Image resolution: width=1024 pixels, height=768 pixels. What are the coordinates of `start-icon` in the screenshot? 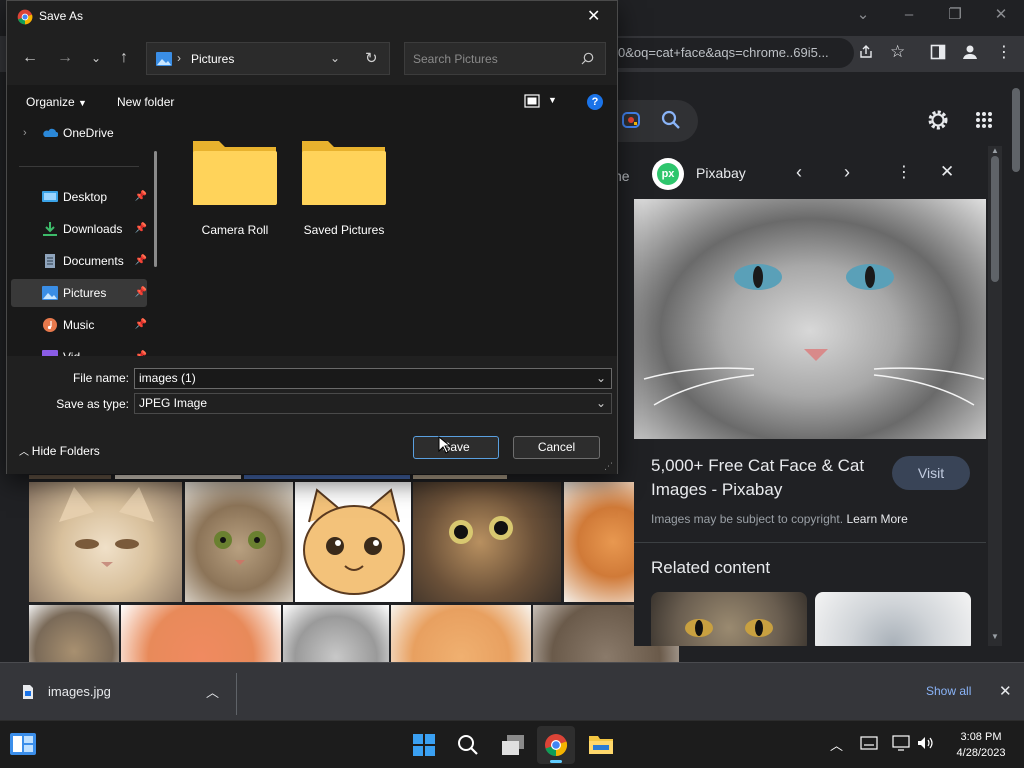 It's located at (424, 745).